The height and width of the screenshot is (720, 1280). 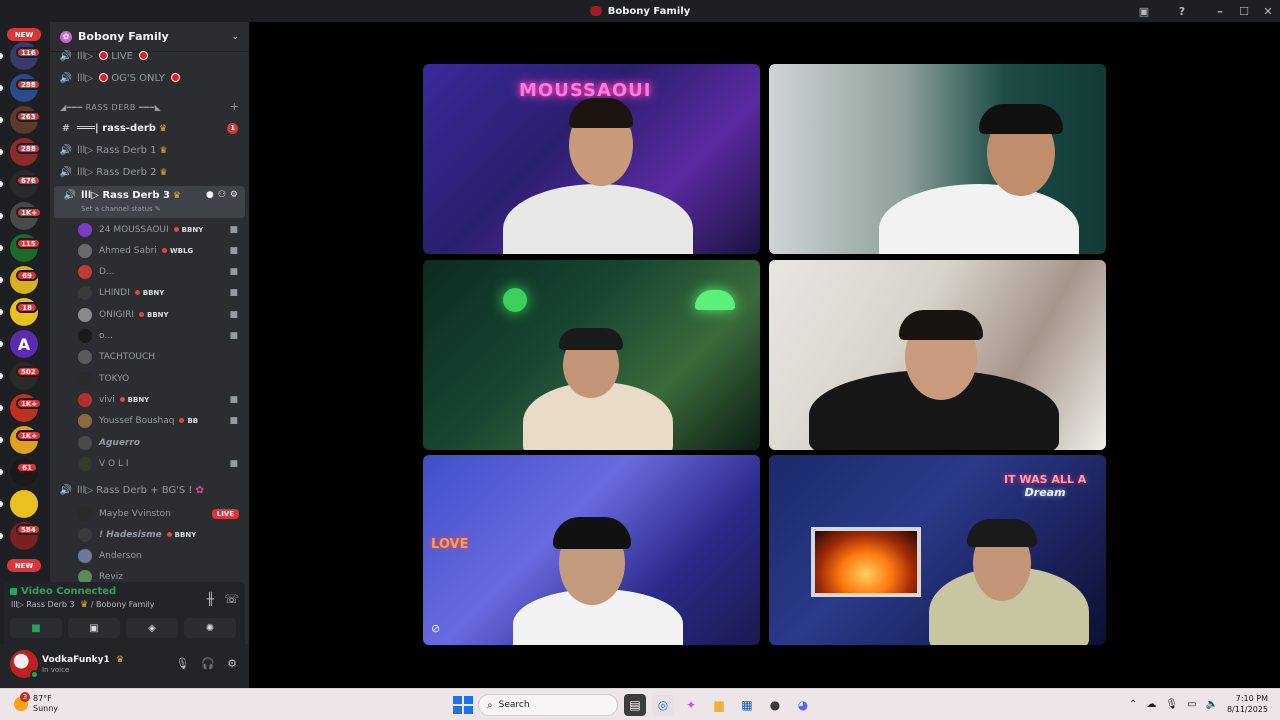 What do you see at coordinates (585, 90) in the screenshot?
I see `neon-sign: MOUSSAOUI` at bounding box center [585, 90].